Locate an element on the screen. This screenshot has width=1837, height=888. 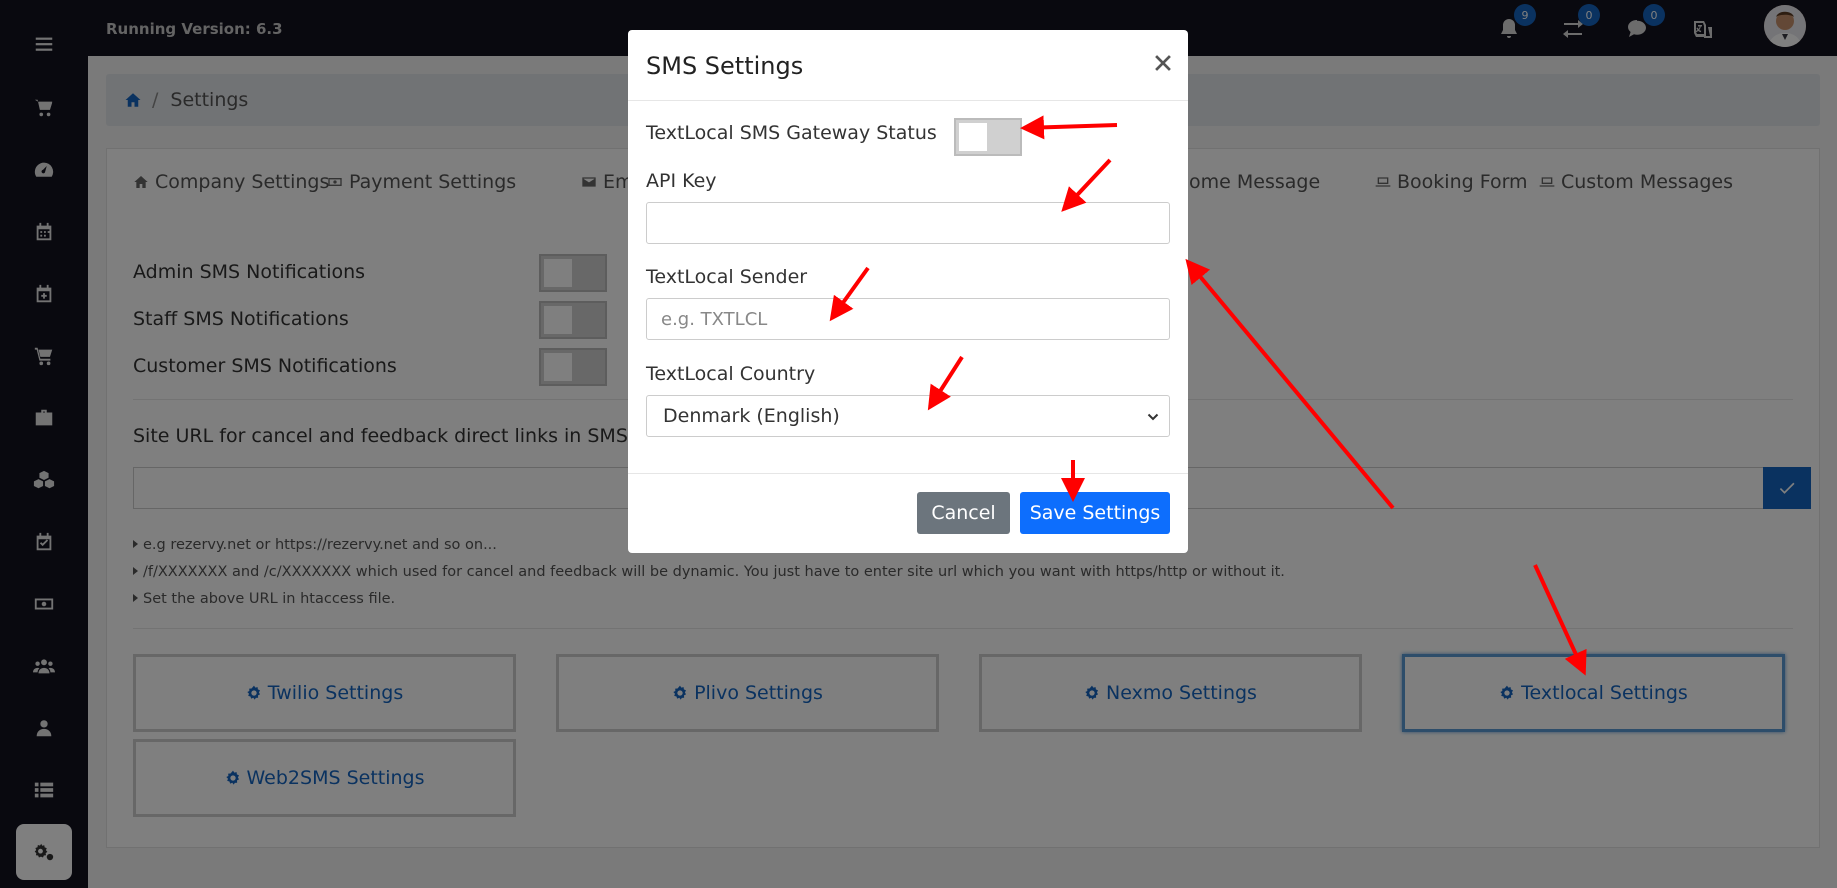
country-select: Denmark (English) is located at coordinates (908, 416).